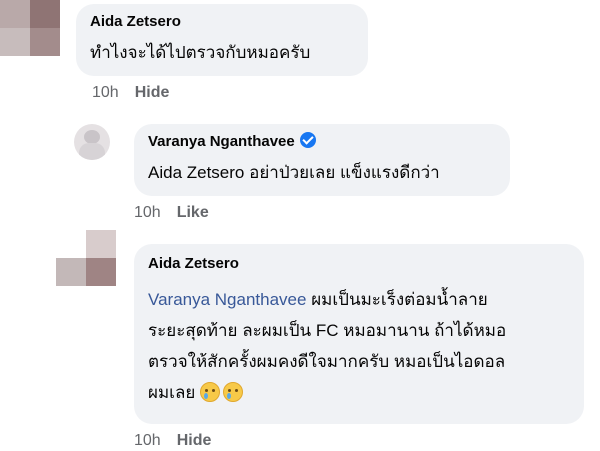 The image size is (600, 451). Describe the element at coordinates (307, 140) in the screenshot. I see `verified-badge-icon` at that location.